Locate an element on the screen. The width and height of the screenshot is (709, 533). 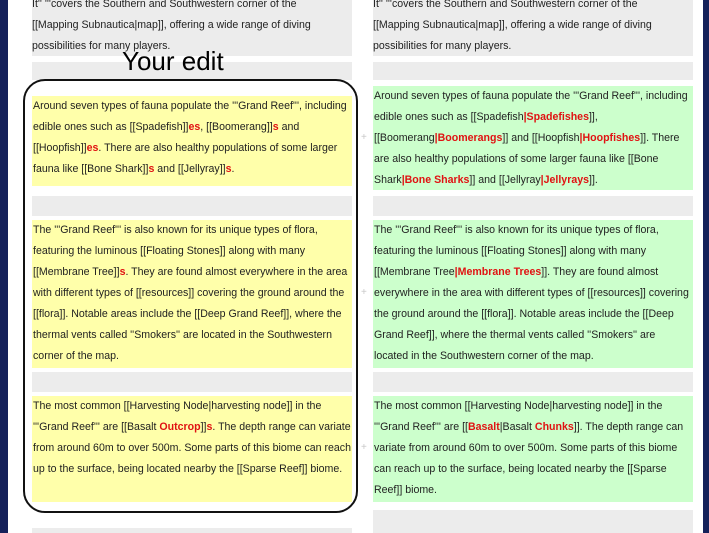
diff-text: ]]. is located at coordinates (593, 180).